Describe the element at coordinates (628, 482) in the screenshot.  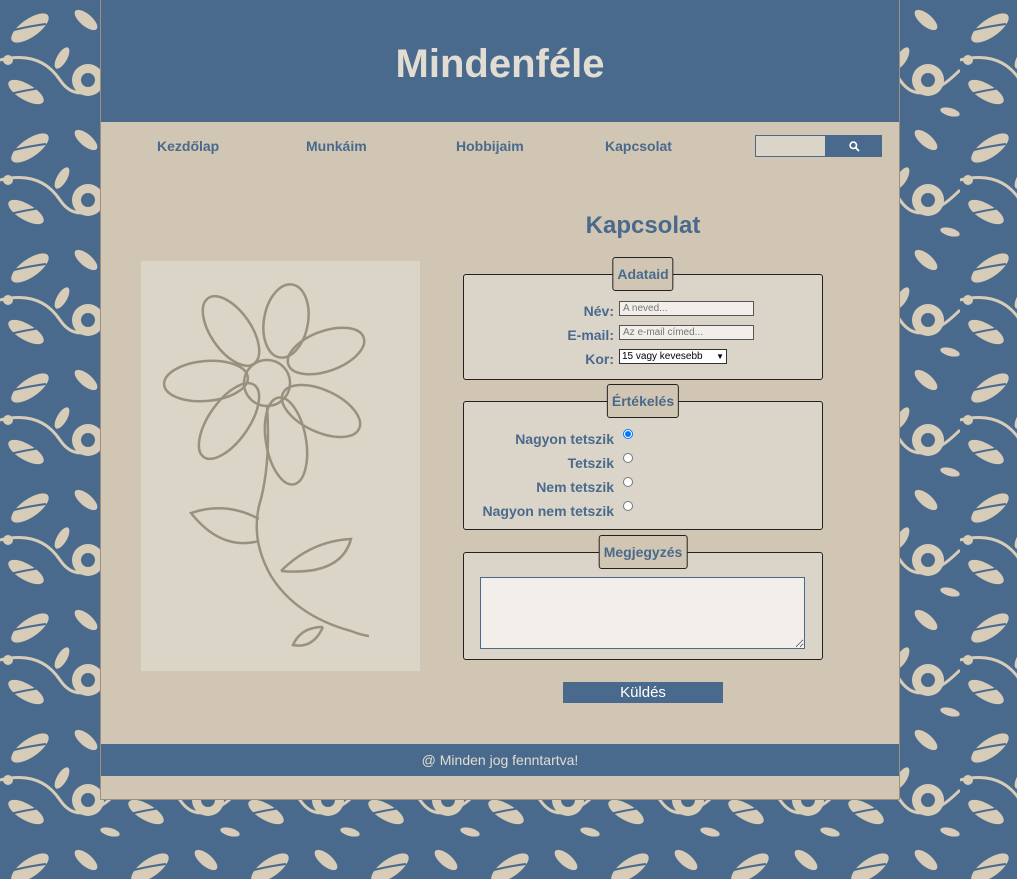
I see `rating-radio-dislike` at that location.